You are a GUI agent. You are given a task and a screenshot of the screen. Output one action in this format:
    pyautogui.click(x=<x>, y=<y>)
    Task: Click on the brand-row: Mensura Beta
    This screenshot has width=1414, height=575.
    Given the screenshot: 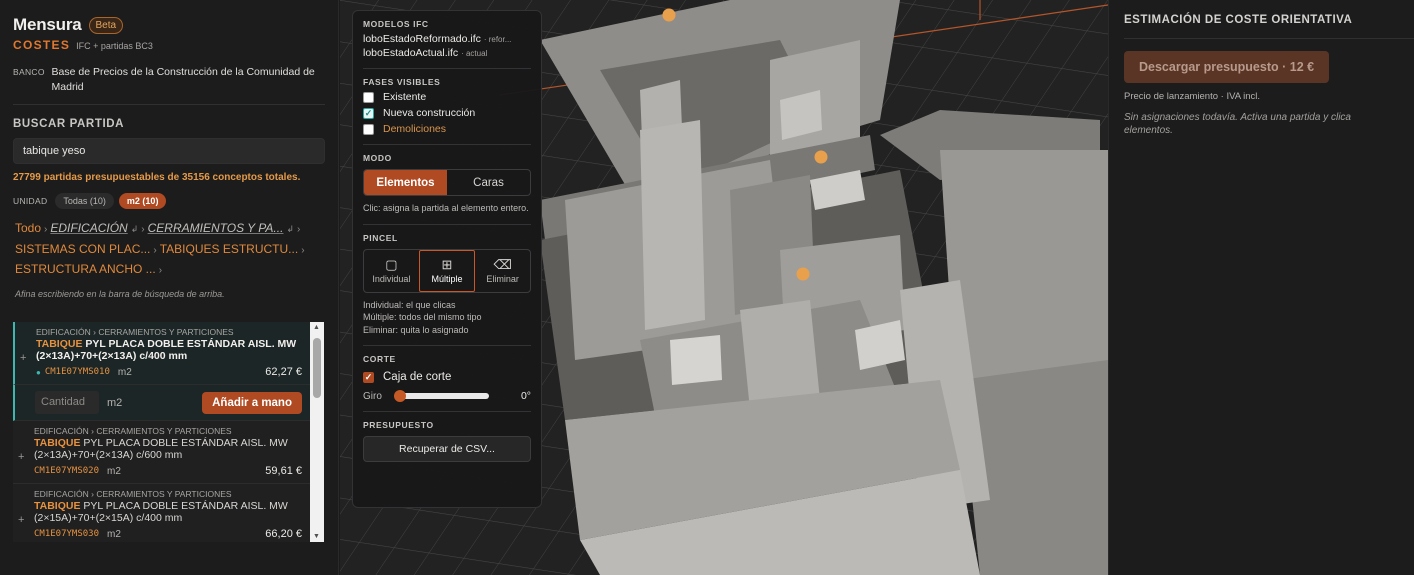 What is the action you would take?
    pyautogui.click(x=169, y=25)
    